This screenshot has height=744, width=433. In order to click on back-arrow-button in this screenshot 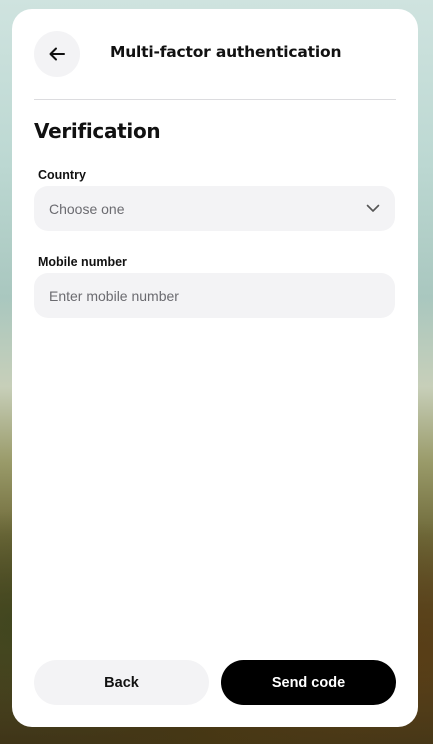, I will do `click(57, 54)`.